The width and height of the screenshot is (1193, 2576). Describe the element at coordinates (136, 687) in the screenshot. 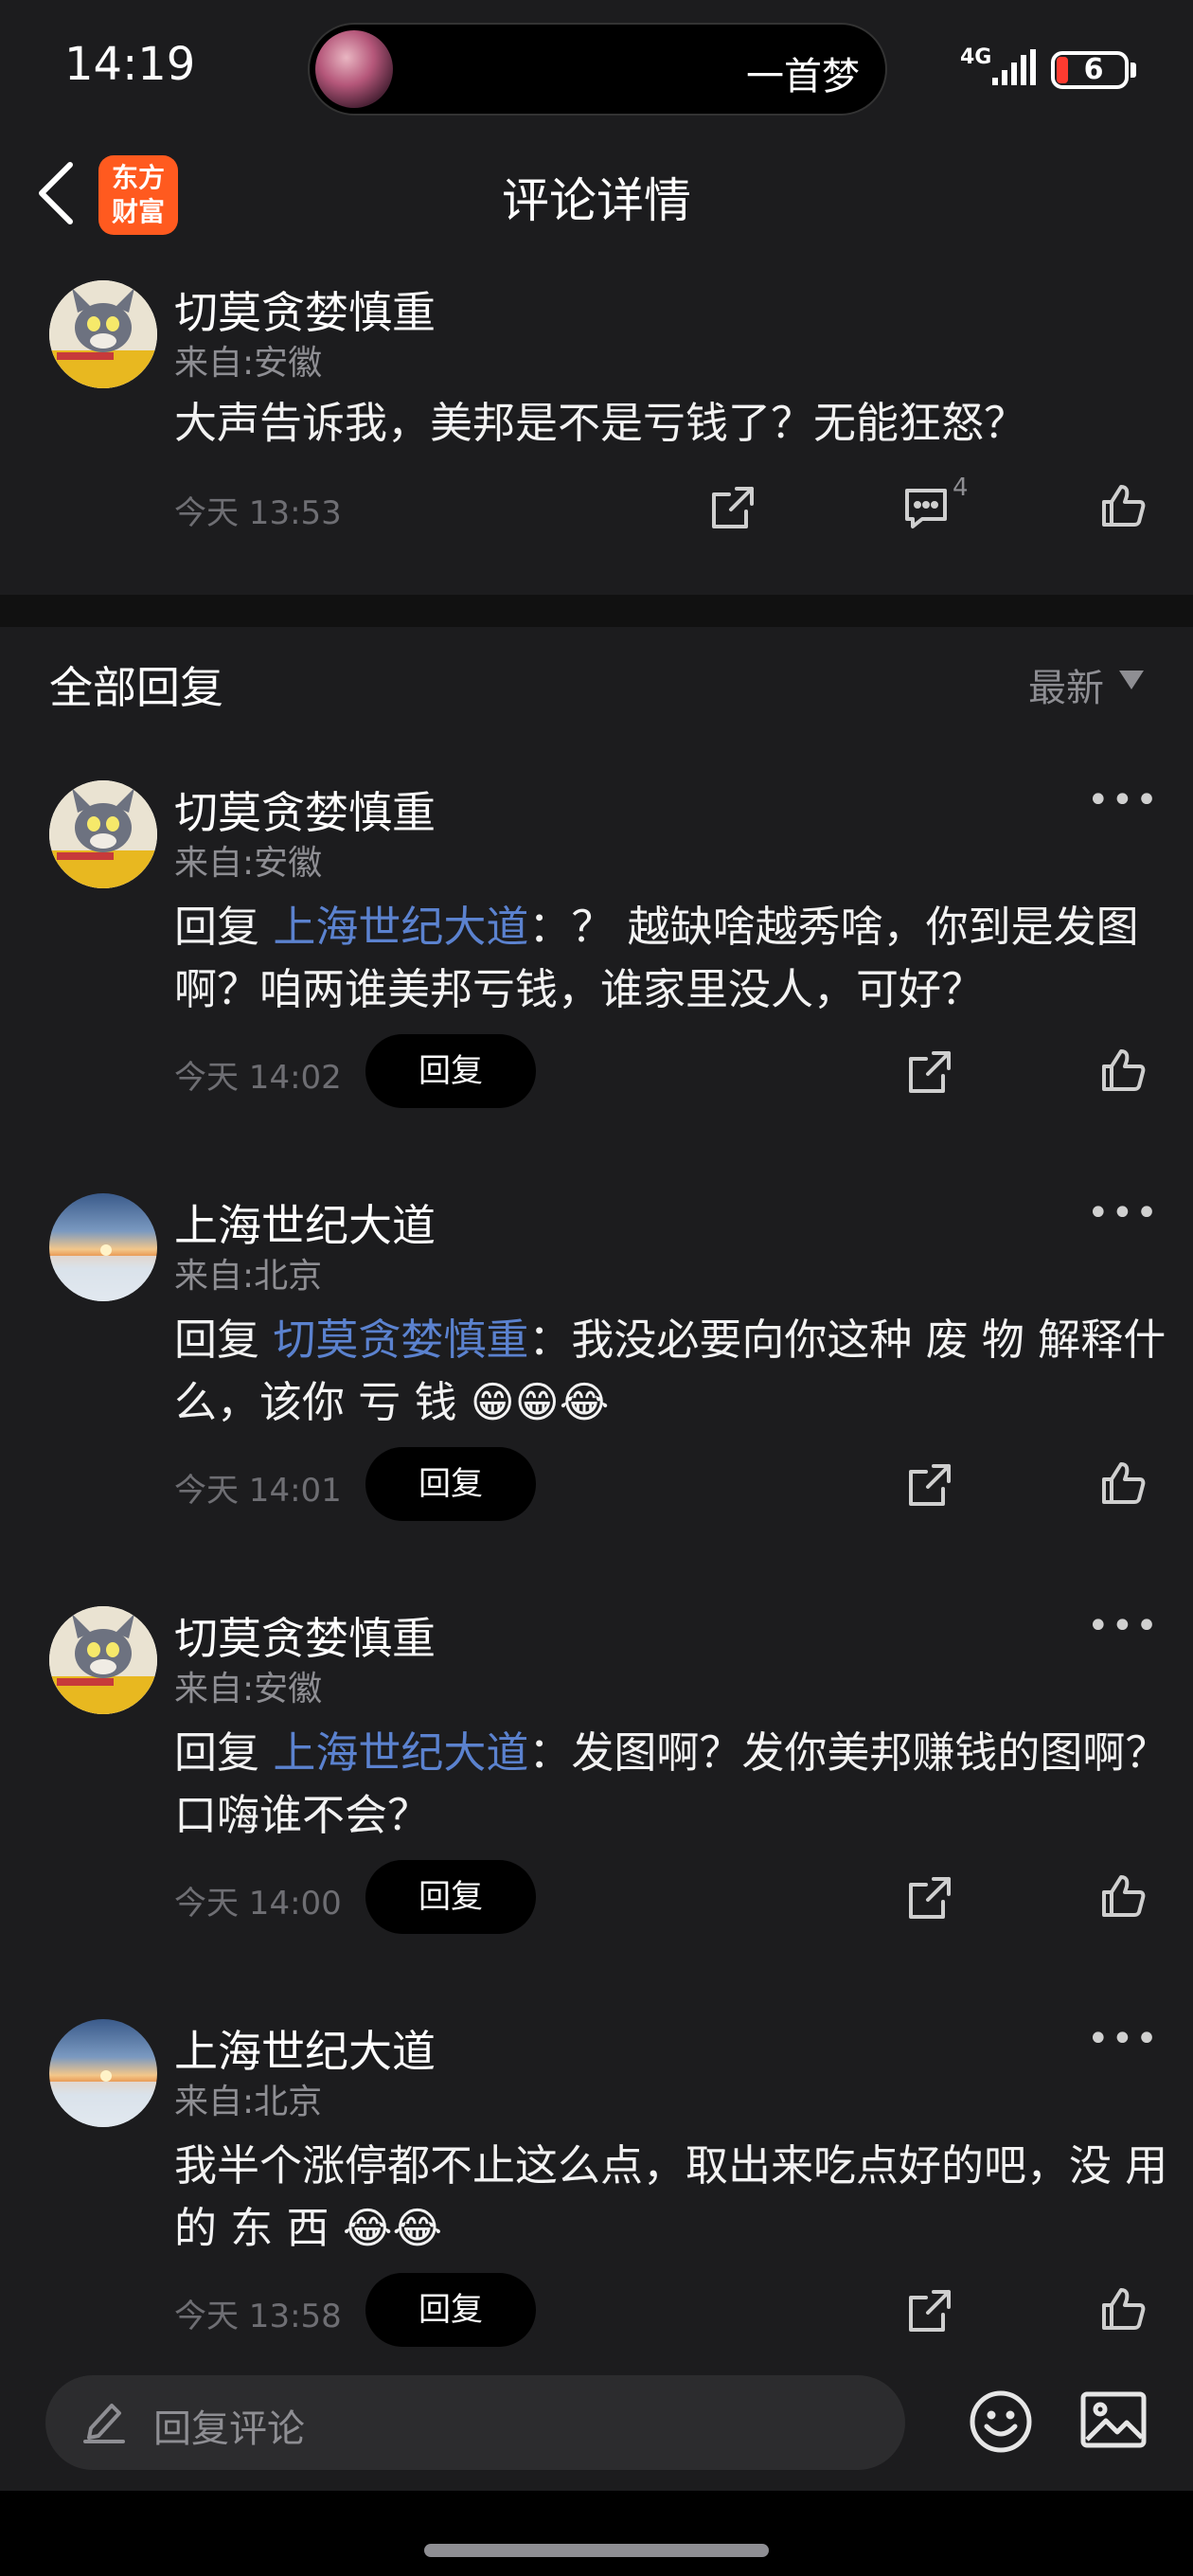

I see `replies-section-title: 全部回复` at that location.